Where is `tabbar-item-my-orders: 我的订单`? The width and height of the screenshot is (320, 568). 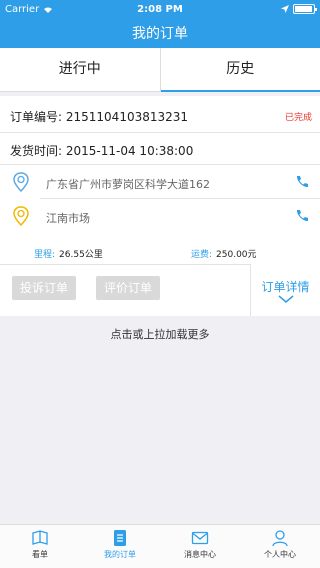 tabbar-item-my-orders: 我的订单 is located at coordinates (120, 546).